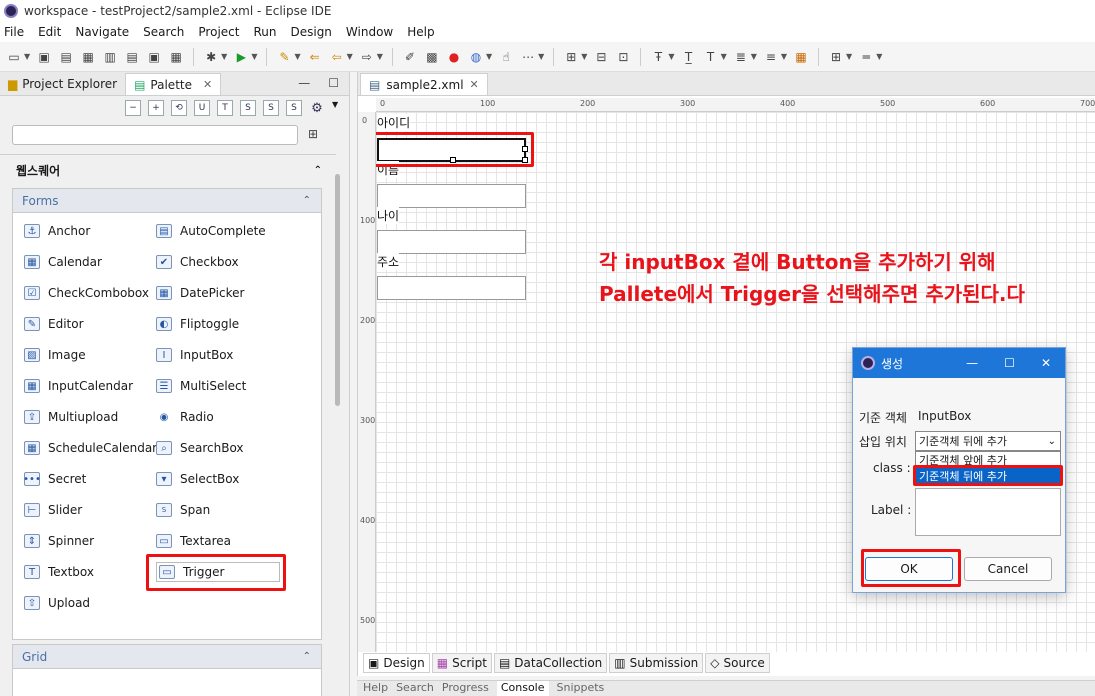 The width and height of the screenshot is (1095, 696). What do you see at coordinates (432, 57) in the screenshot?
I see `preview-icon: ▩` at bounding box center [432, 57].